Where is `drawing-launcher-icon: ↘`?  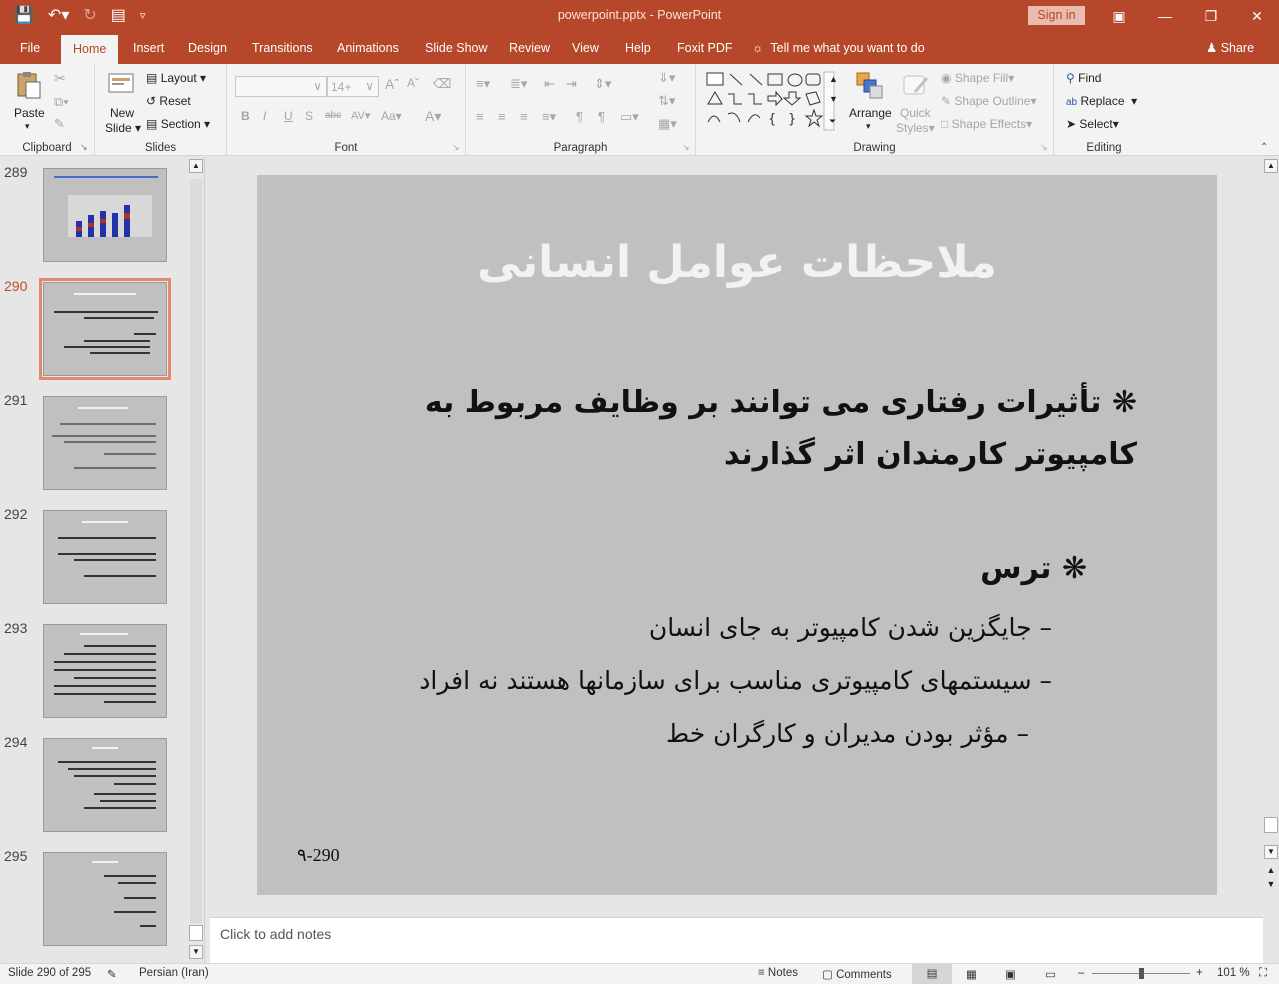
drawing-launcher-icon: ↘ is located at coordinates (1044, 147).